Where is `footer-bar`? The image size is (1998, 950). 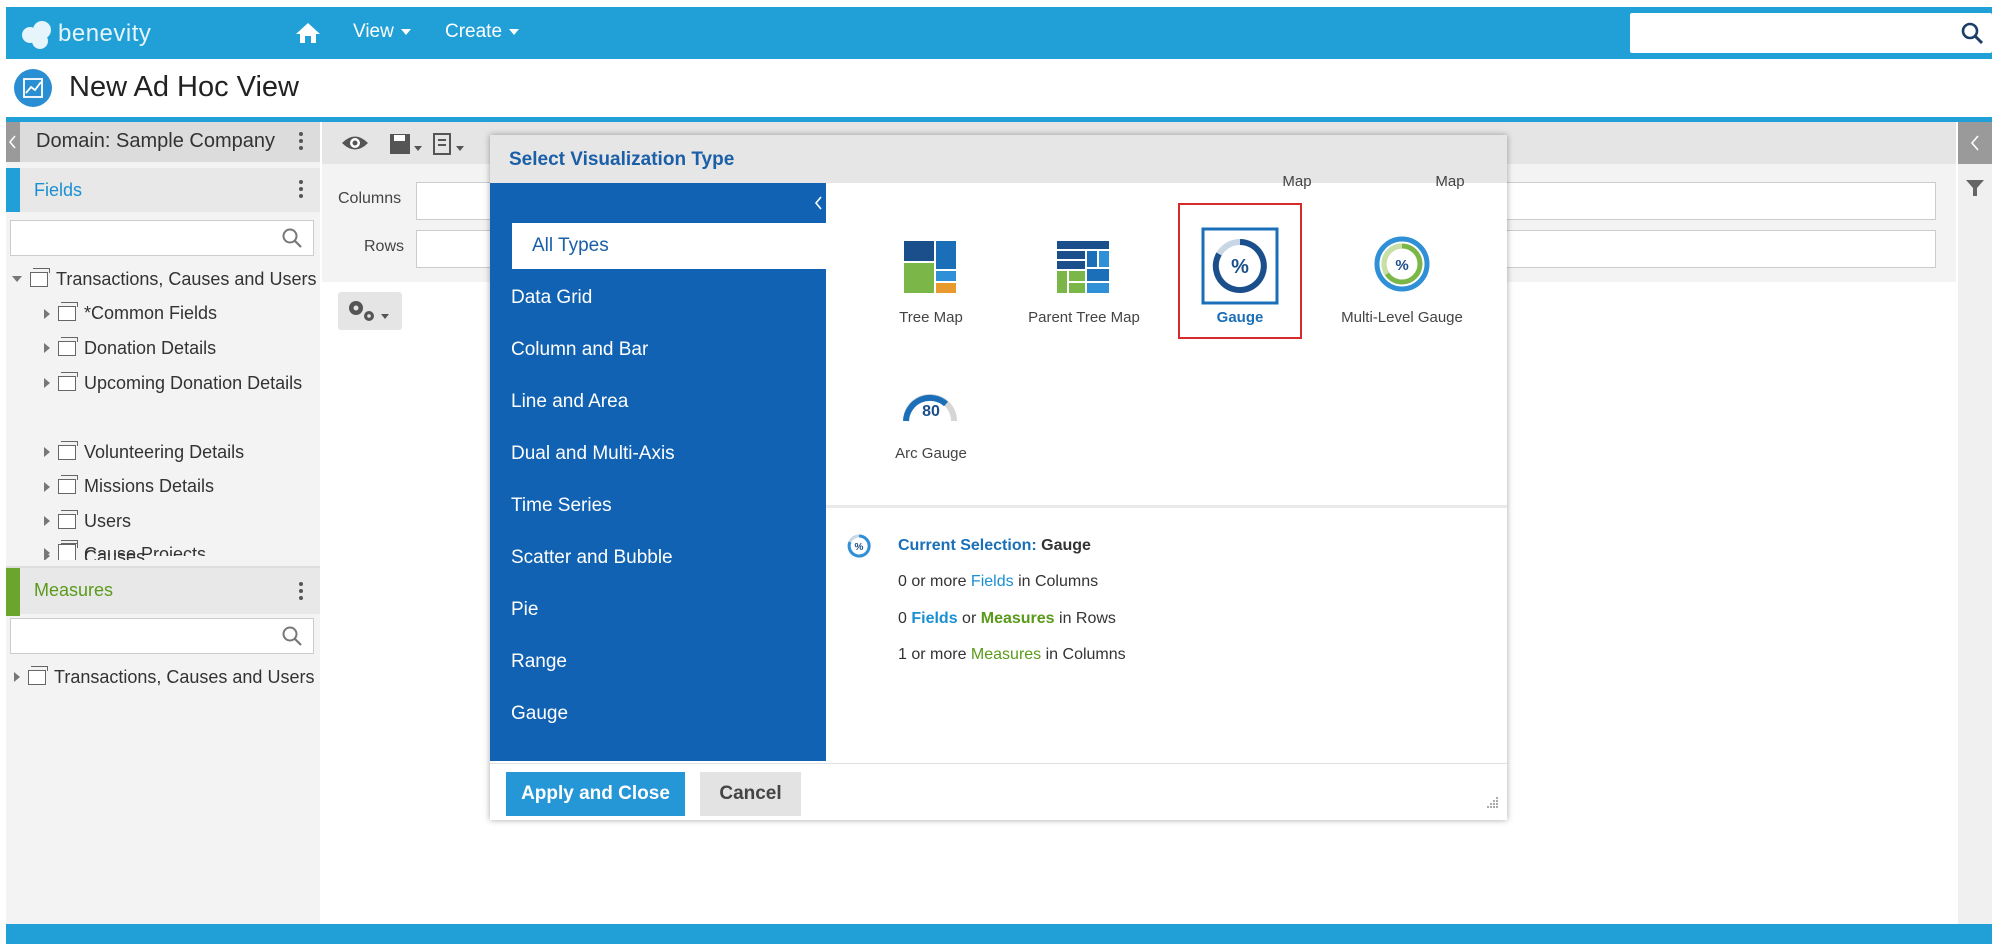
footer-bar is located at coordinates (999, 934).